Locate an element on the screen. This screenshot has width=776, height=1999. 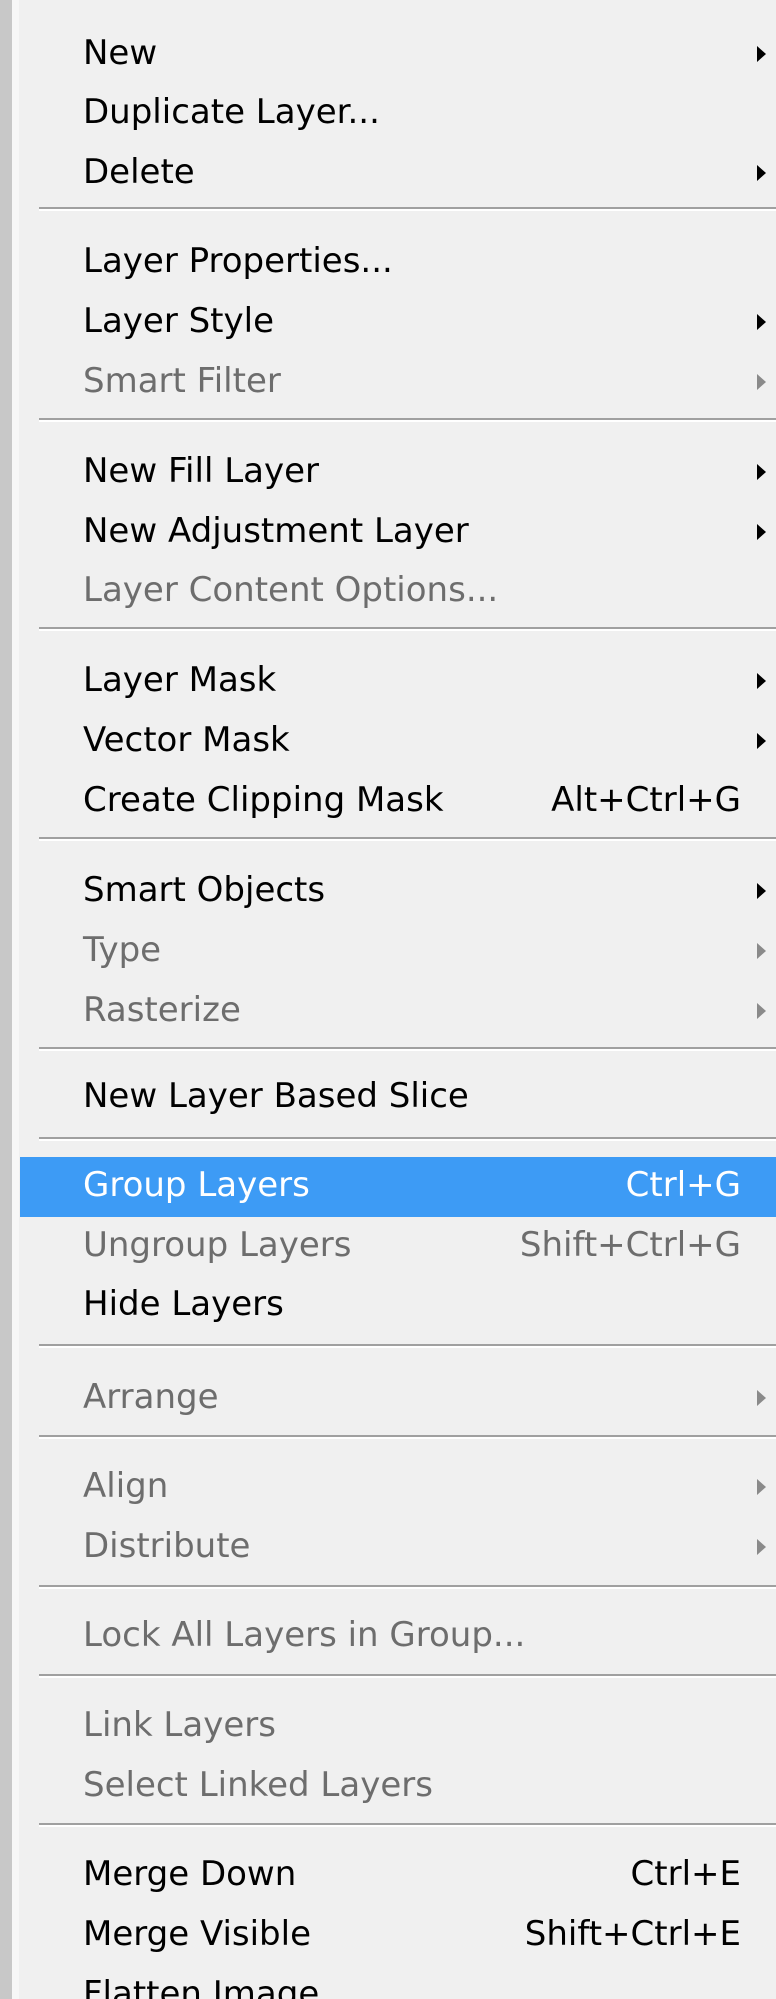
menu-item-arrange: Arrange is located at coordinates (398, 1398).